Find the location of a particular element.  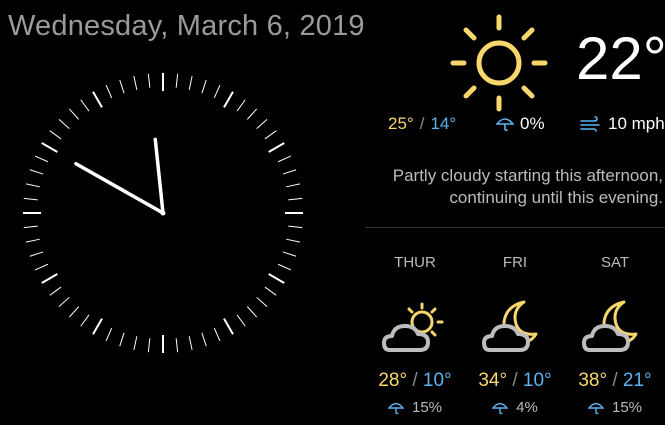

minute-hand is located at coordinates (159, 176).